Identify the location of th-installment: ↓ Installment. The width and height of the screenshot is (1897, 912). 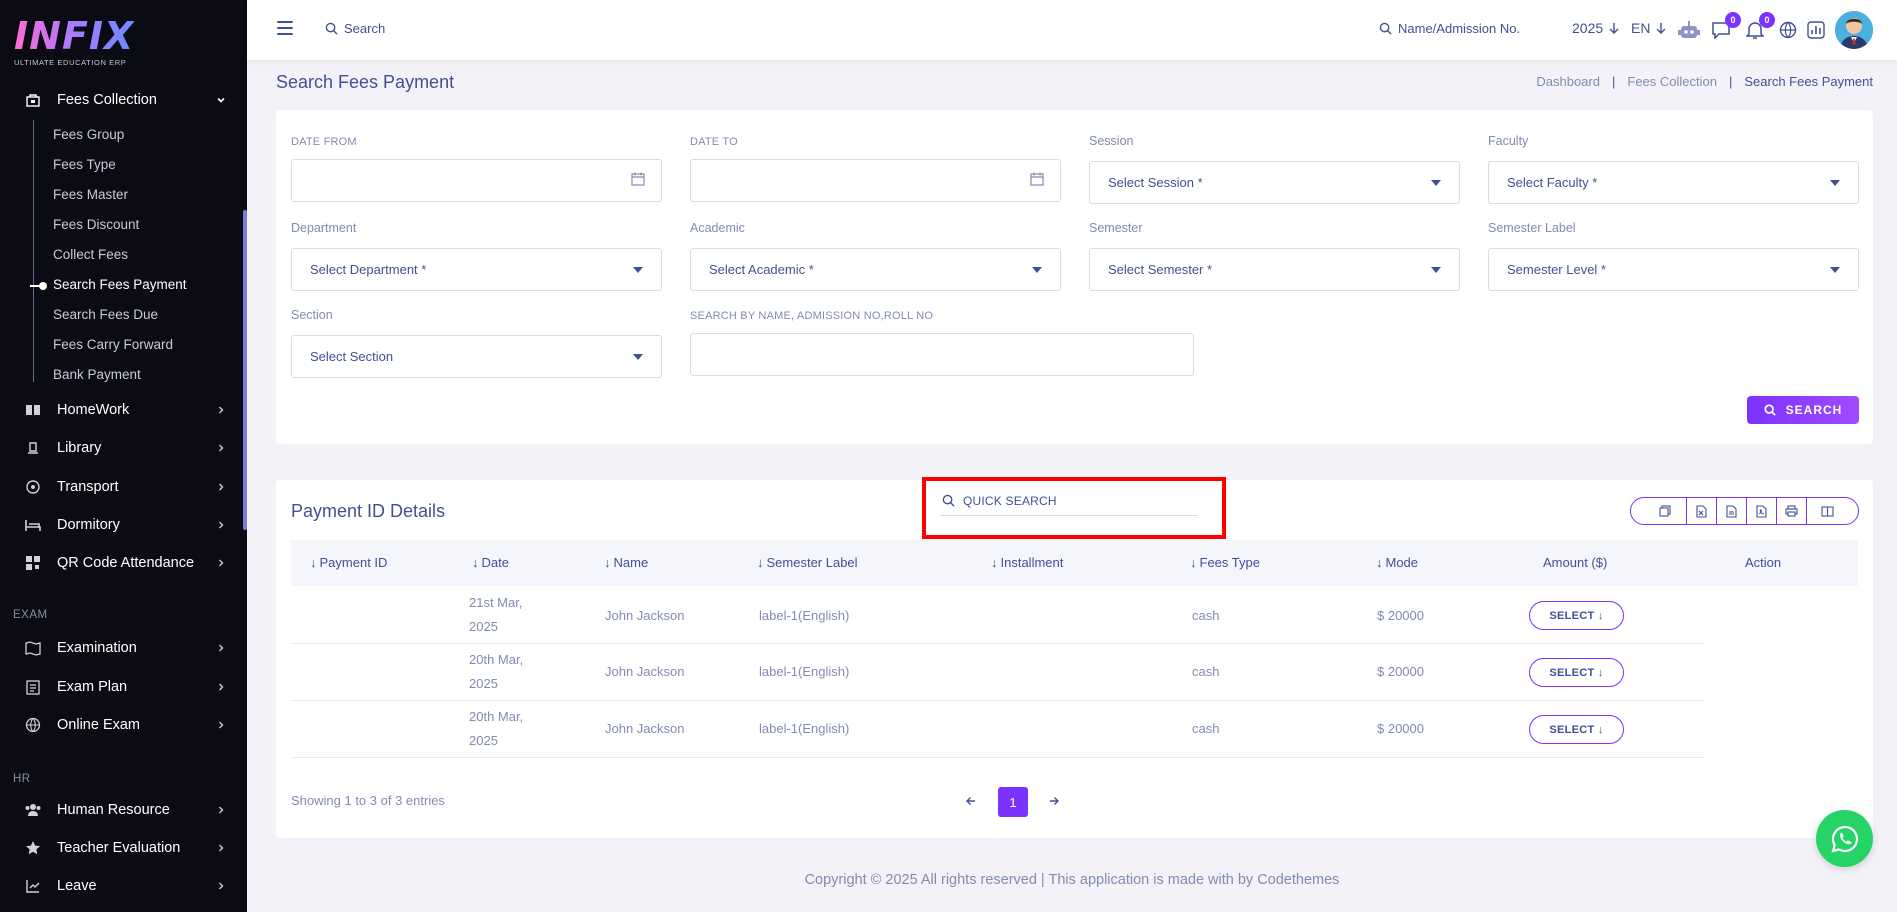
(1027, 563).